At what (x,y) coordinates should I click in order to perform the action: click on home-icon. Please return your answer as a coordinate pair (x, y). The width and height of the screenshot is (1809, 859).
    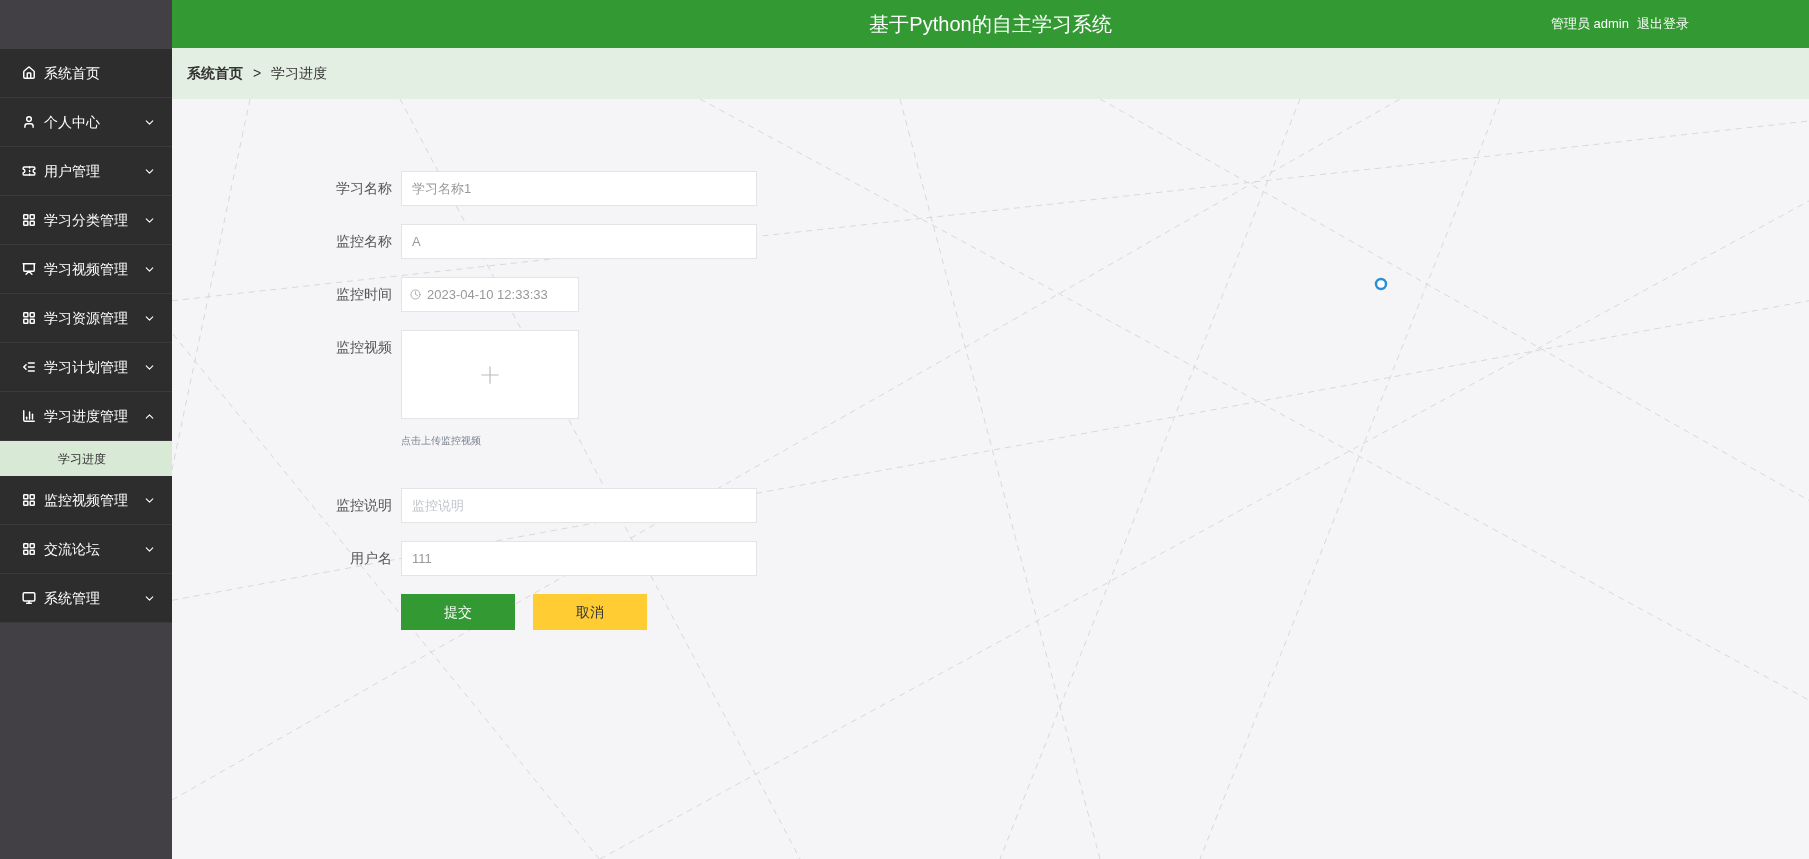
    Looking at the image, I should click on (29, 73).